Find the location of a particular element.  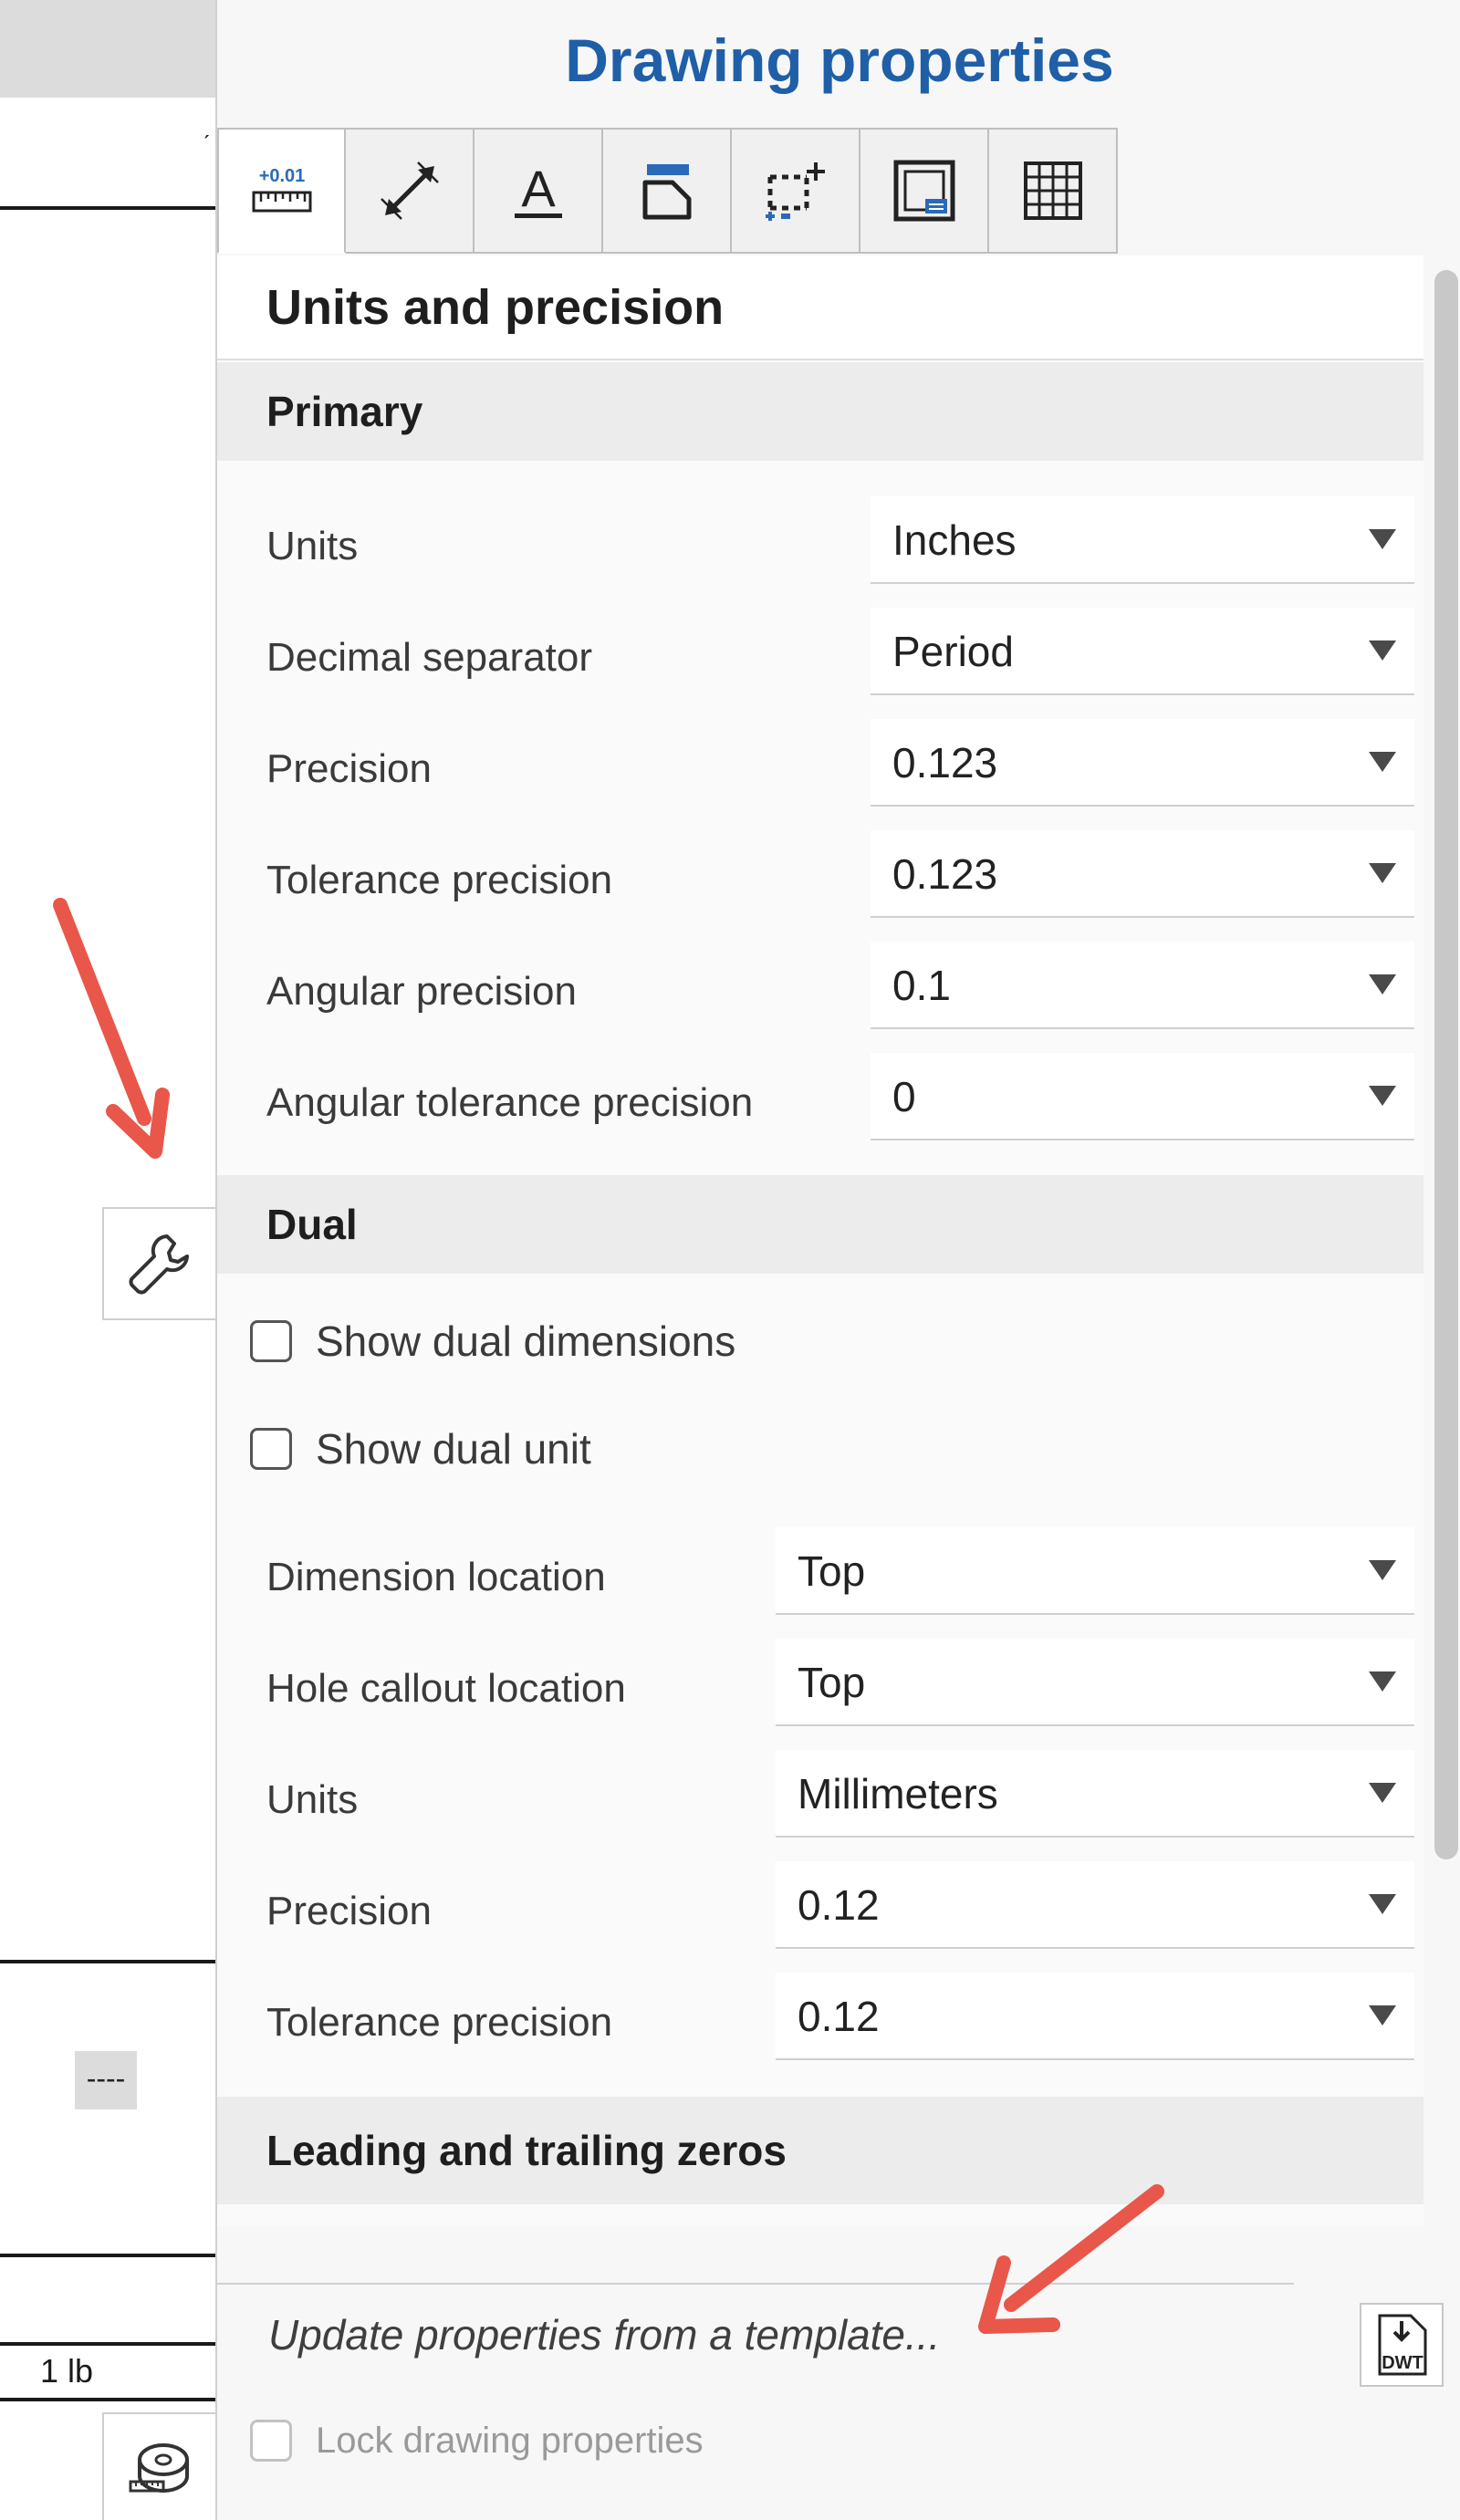

tab-frame is located at coordinates (796, 191).